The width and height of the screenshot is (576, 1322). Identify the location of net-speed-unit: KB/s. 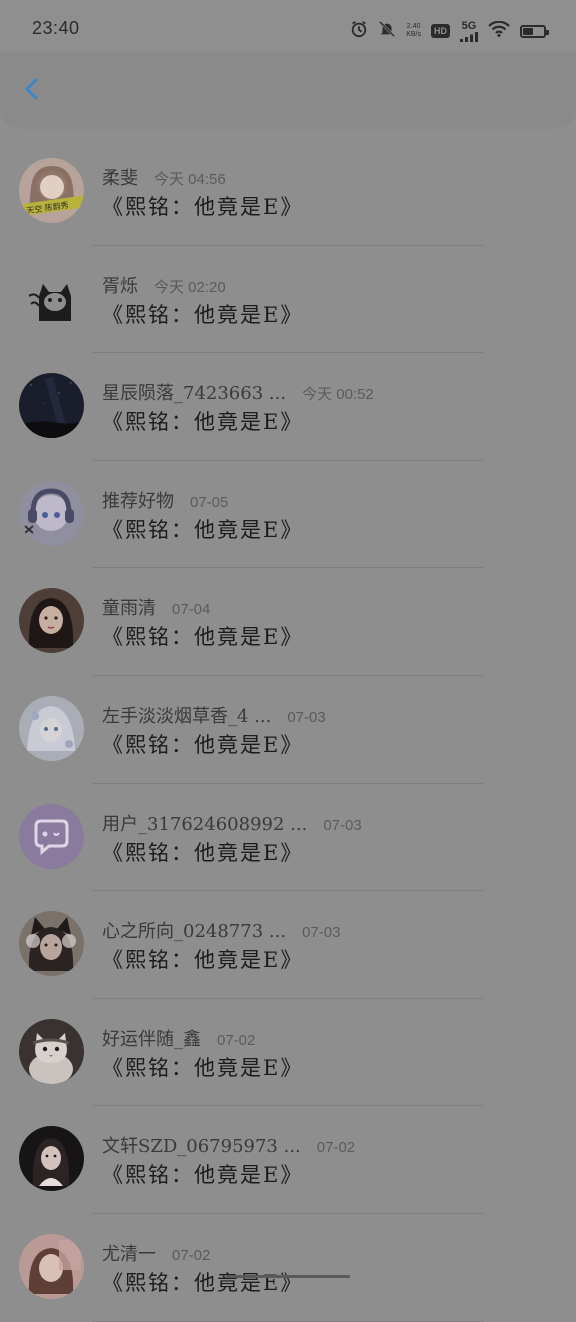
(413, 34).